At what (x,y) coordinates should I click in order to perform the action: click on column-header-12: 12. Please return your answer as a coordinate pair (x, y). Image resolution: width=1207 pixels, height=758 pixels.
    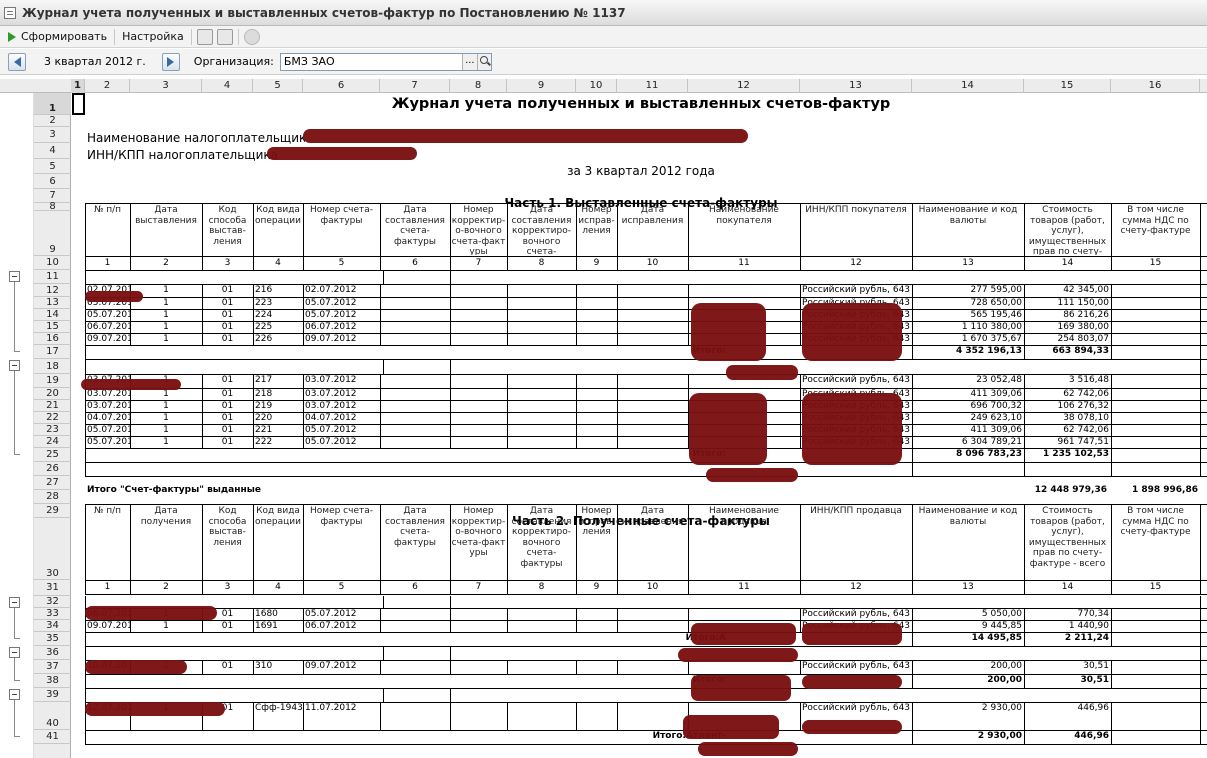
    Looking at the image, I should click on (744, 86).